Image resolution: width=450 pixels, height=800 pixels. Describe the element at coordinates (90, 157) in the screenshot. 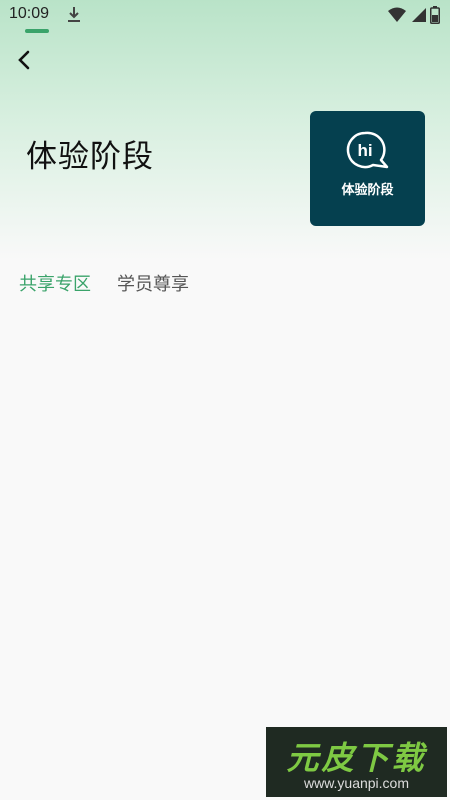

I see `page-title: 体验阶段` at that location.